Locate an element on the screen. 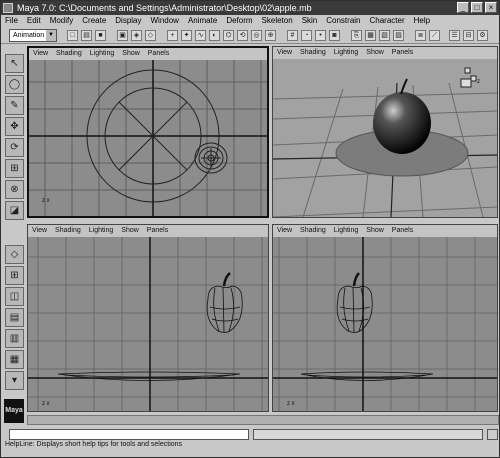 This screenshot has height=458, width=500. two-view-layout-icon: ◫ is located at coordinates (14, 296).